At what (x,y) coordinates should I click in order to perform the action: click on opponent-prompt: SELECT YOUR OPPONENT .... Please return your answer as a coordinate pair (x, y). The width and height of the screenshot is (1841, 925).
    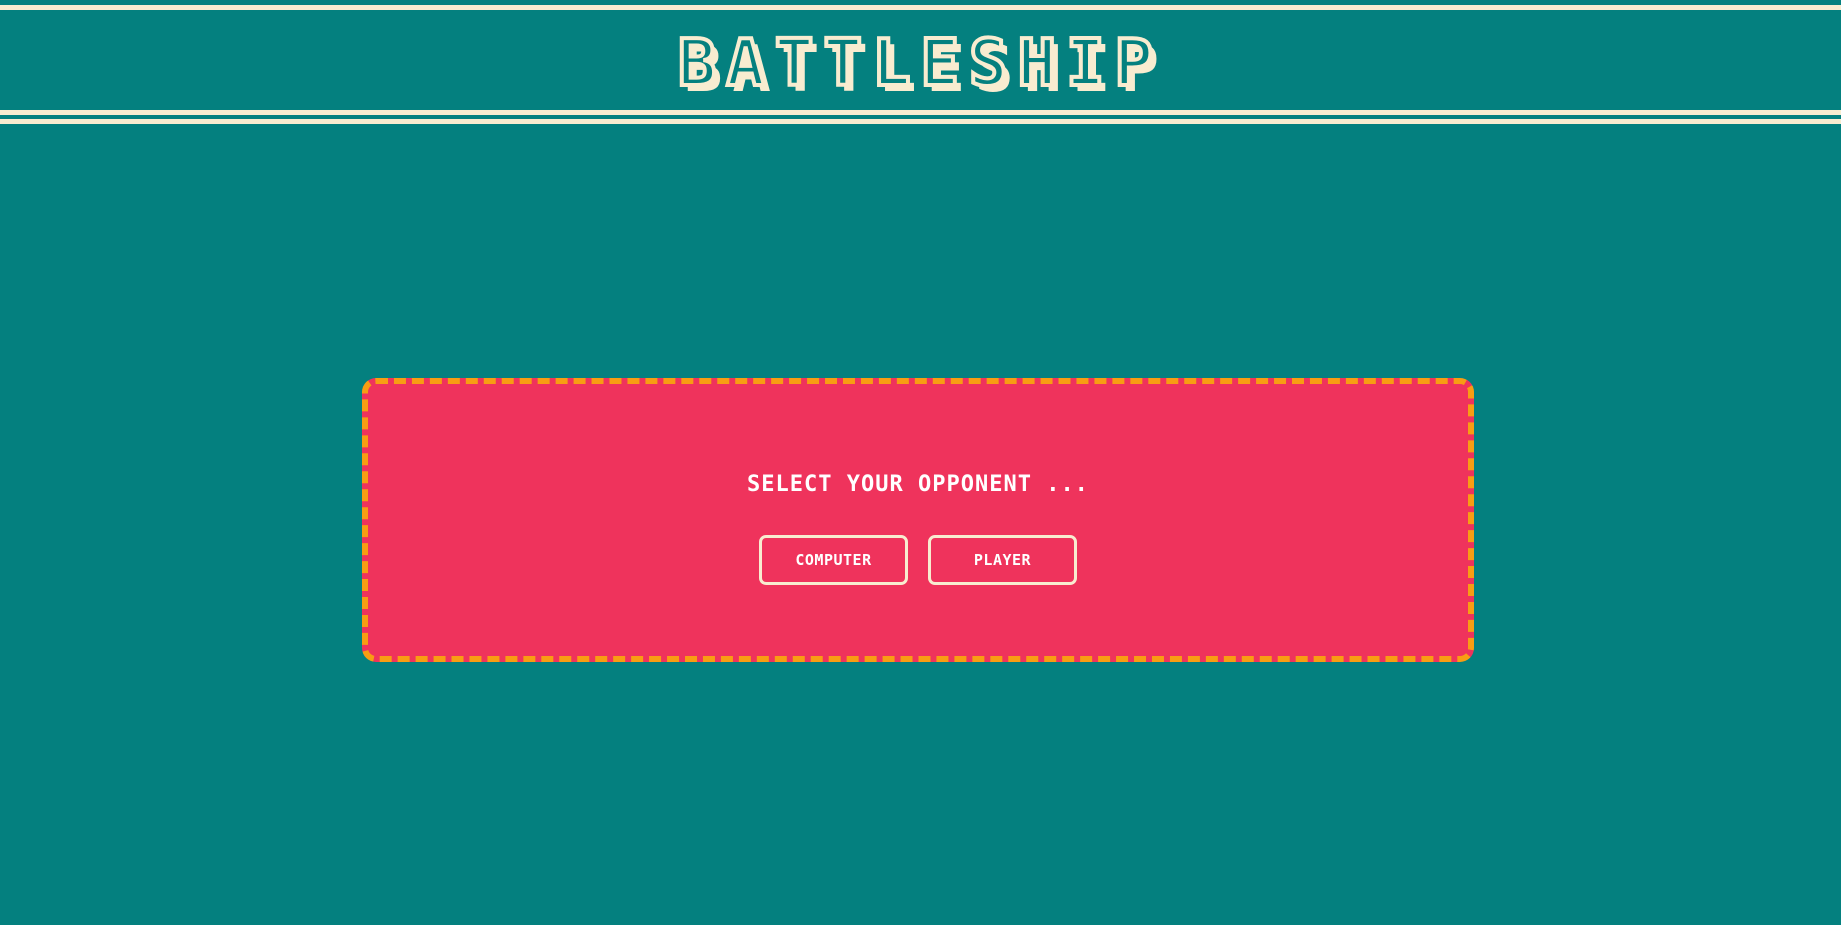
    Looking at the image, I should click on (918, 484).